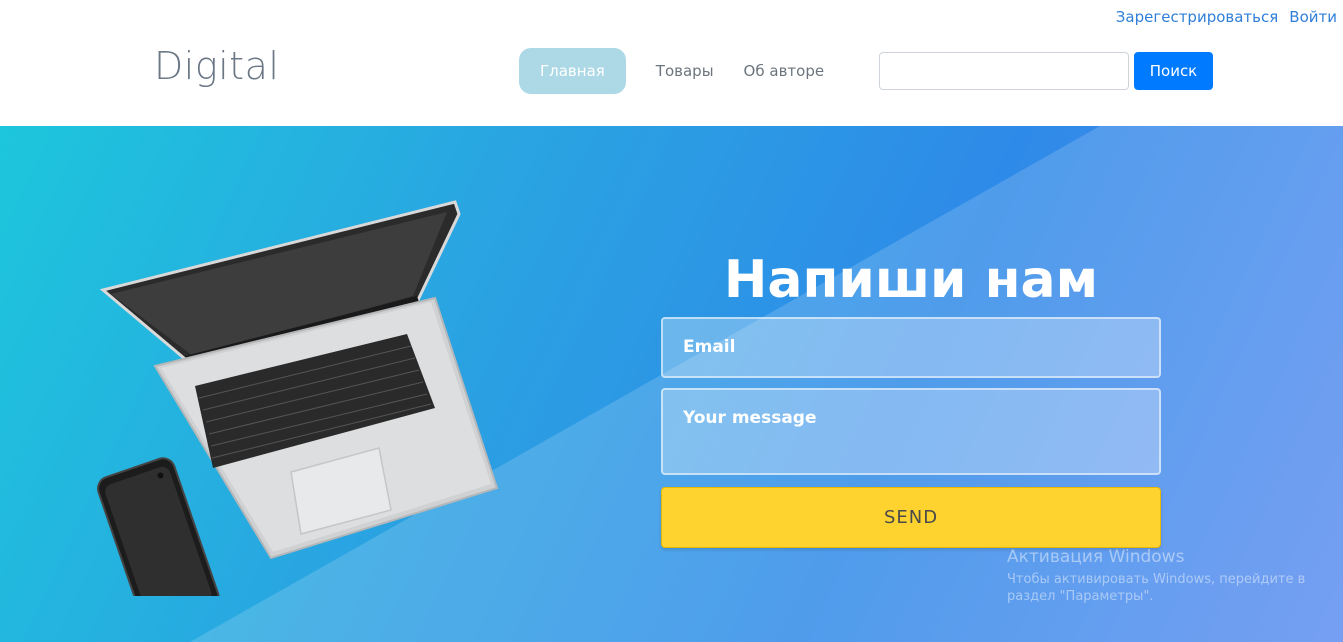  I want to click on nav-item-about: Об авторе, so click(784, 71).